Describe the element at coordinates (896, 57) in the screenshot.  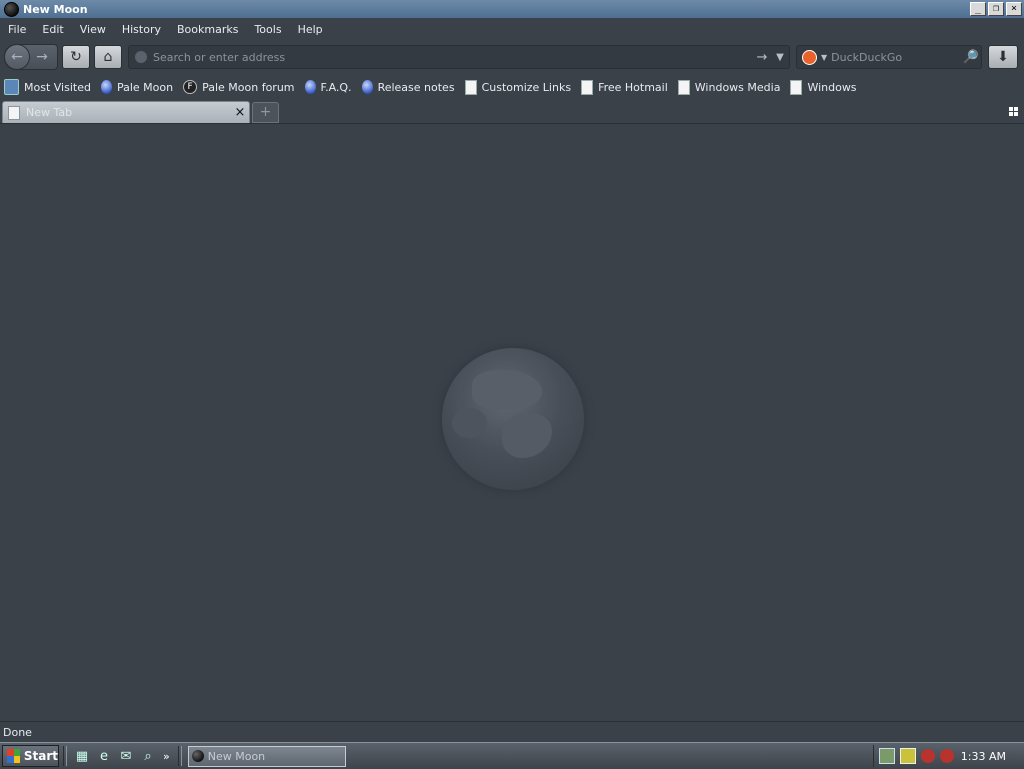
I see `search-input: DuckDuckGo` at that location.